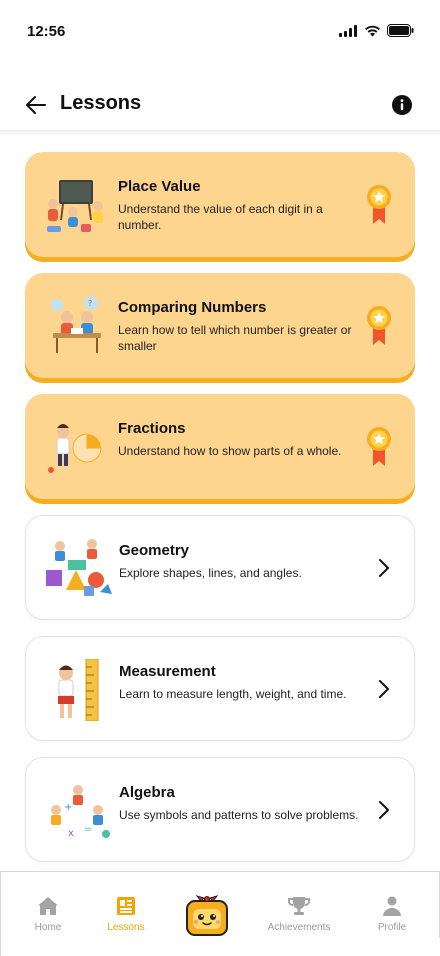 Image resolution: width=440 pixels, height=956 pixels. I want to click on back-arrow-icon, so click(36, 105).